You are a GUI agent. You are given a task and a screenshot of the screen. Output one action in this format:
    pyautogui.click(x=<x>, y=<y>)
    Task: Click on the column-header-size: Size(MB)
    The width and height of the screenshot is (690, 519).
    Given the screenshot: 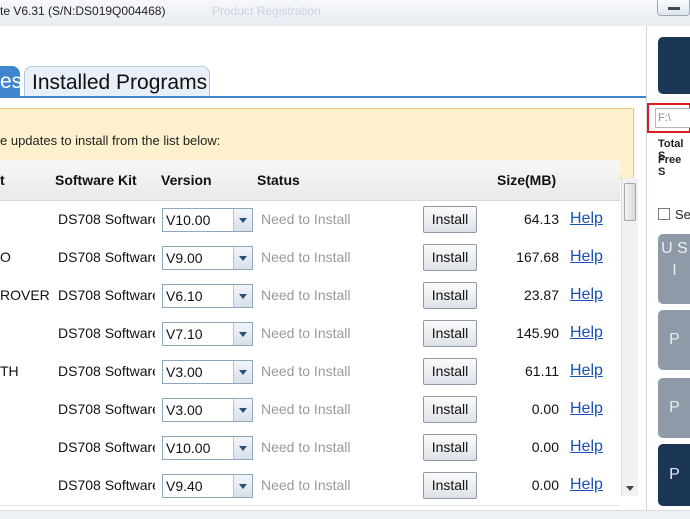 What is the action you would take?
    pyautogui.click(x=527, y=180)
    